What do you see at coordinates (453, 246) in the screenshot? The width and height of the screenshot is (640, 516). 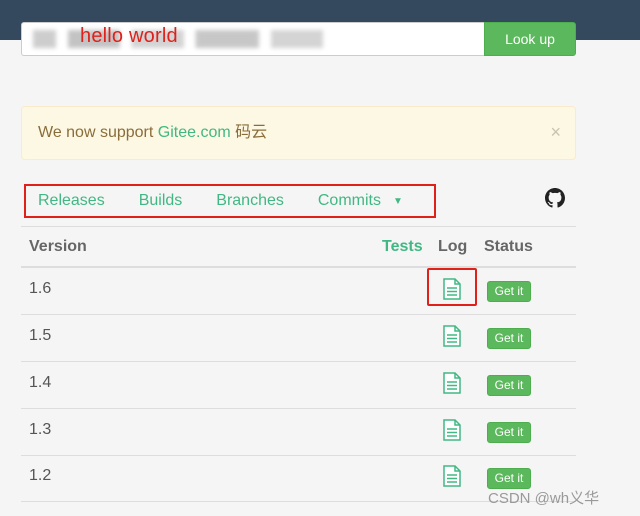 I see `column-log: Log` at bounding box center [453, 246].